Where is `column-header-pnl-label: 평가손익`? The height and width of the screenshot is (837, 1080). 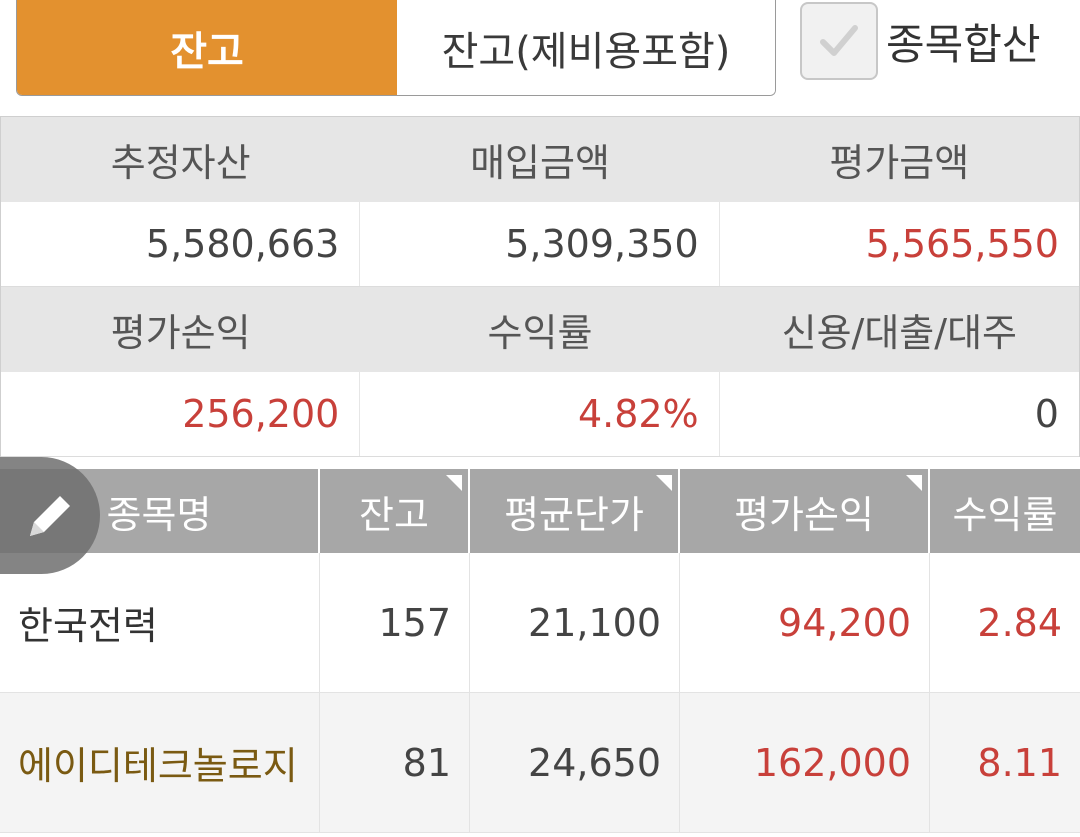 column-header-pnl-label: 평가손익 is located at coordinates (804, 514).